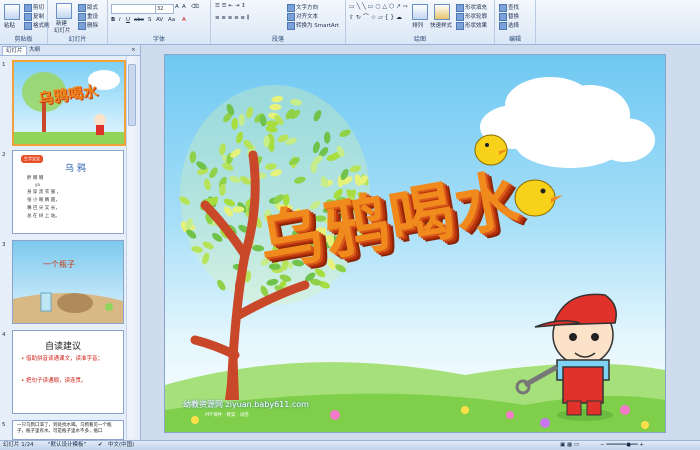 The width and height of the screenshot is (700, 450). Describe the element at coordinates (442, 12) in the screenshot. I see `quick-styles-icon` at that location.